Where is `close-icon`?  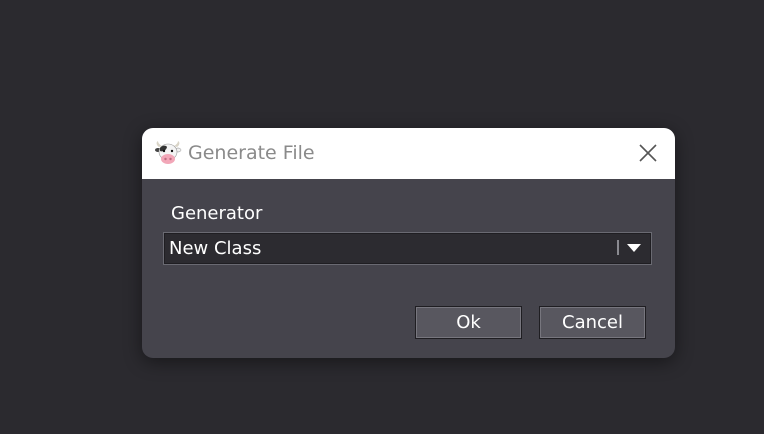
close-icon is located at coordinates (648, 153).